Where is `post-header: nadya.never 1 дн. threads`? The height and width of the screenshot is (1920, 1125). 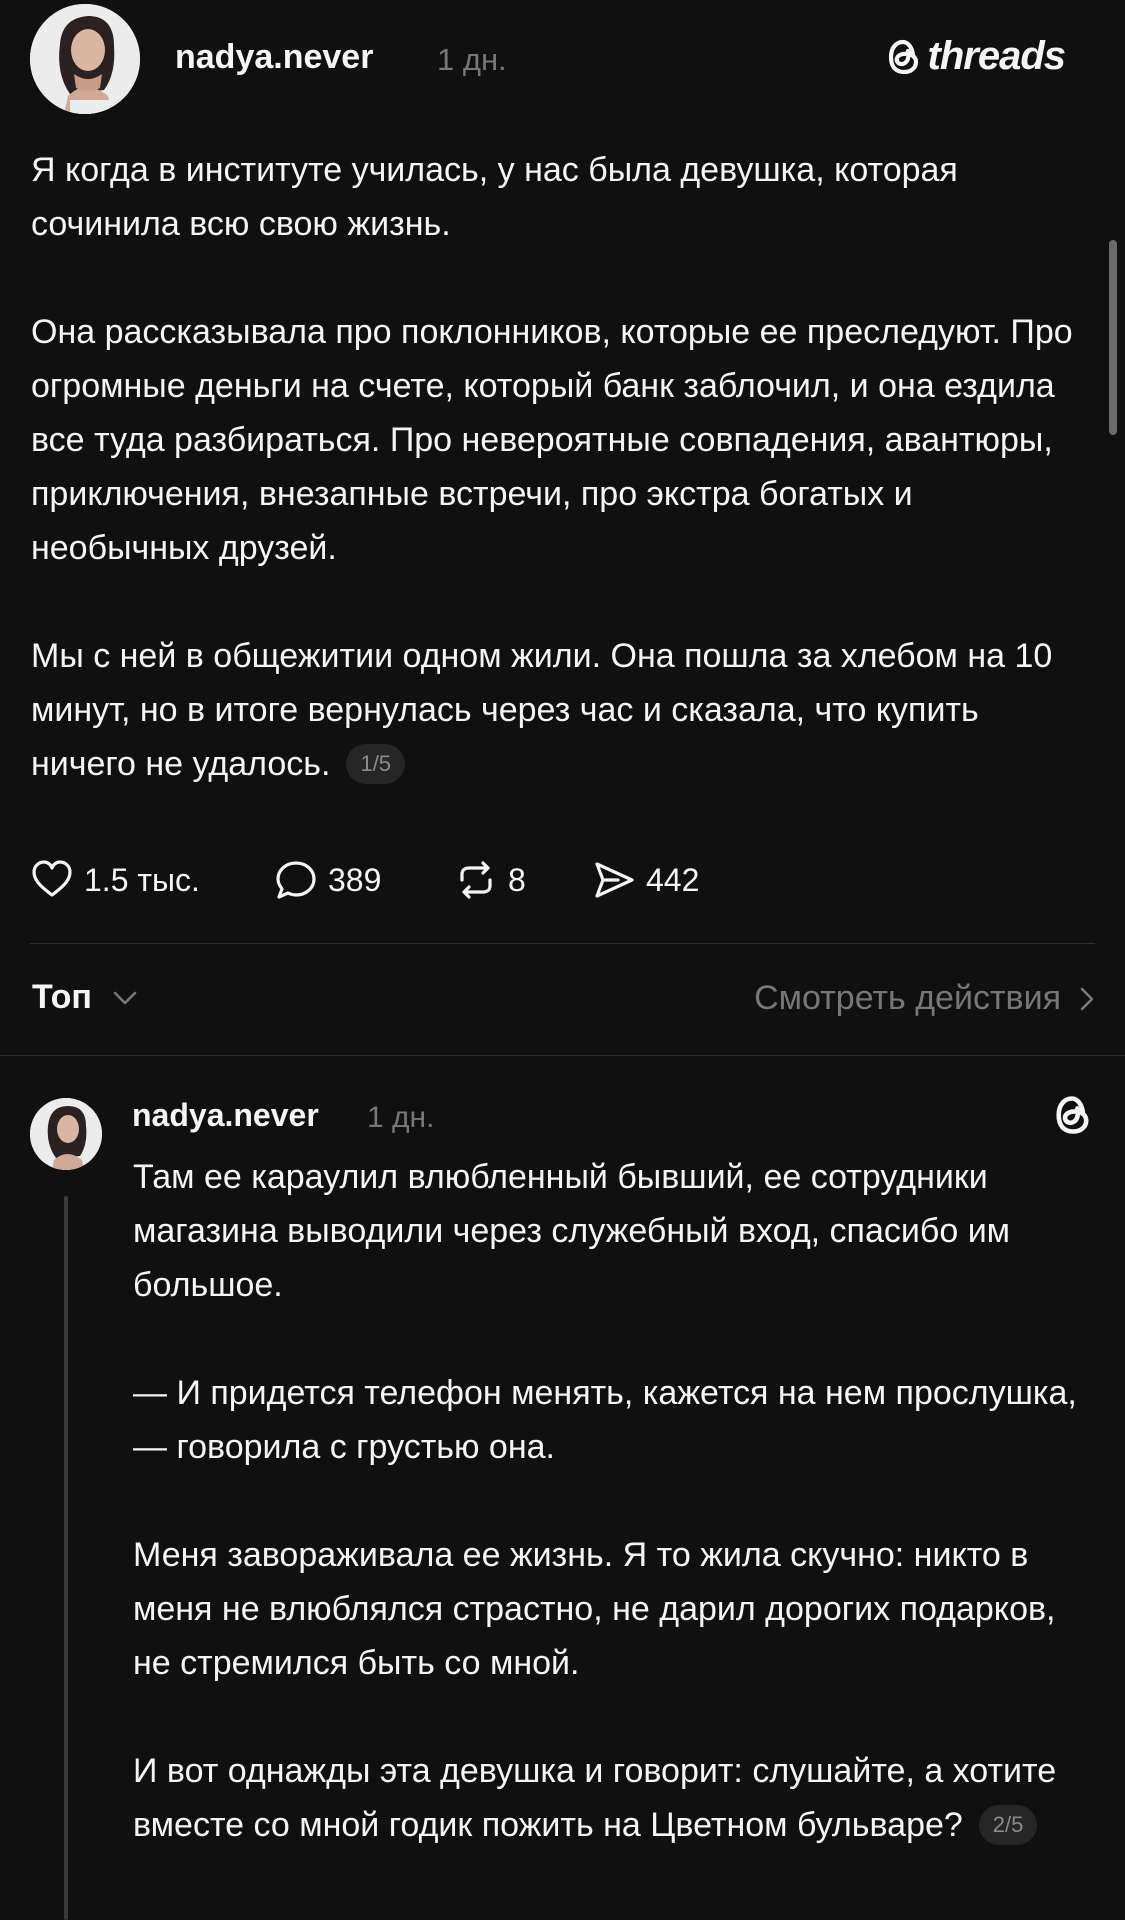 post-header: nadya.never 1 дн. threads is located at coordinates (562, 59).